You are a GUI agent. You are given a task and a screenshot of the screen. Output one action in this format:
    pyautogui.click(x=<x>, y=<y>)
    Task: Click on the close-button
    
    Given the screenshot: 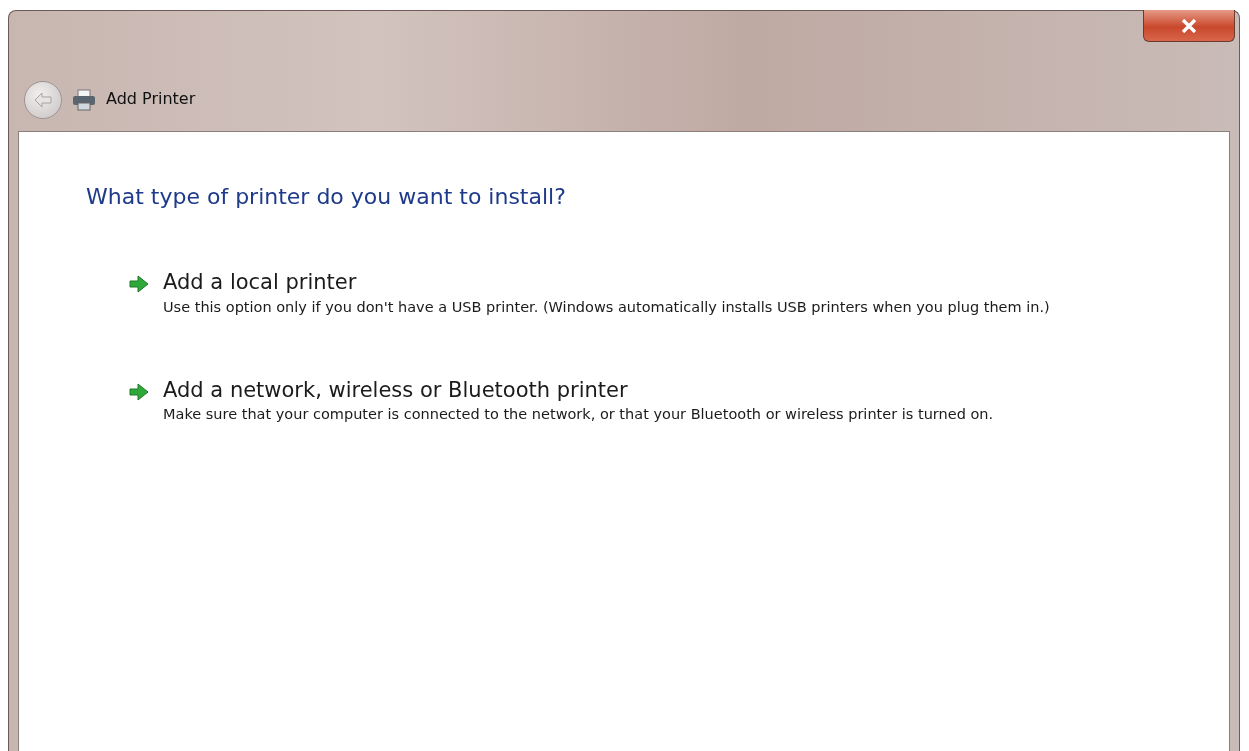 What is the action you would take?
    pyautogui.click(x=1189, y=26)
    